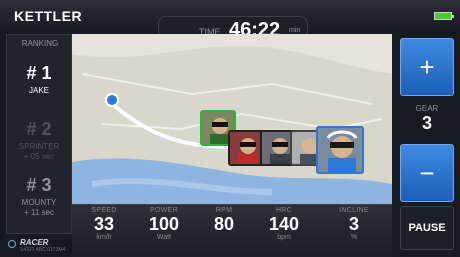 The width and height of the screenshot is (460, 257). What do you see at coordinates (112, 100) in the screenshot?
I see `route-start-marker` at bounding box center [112, 100].